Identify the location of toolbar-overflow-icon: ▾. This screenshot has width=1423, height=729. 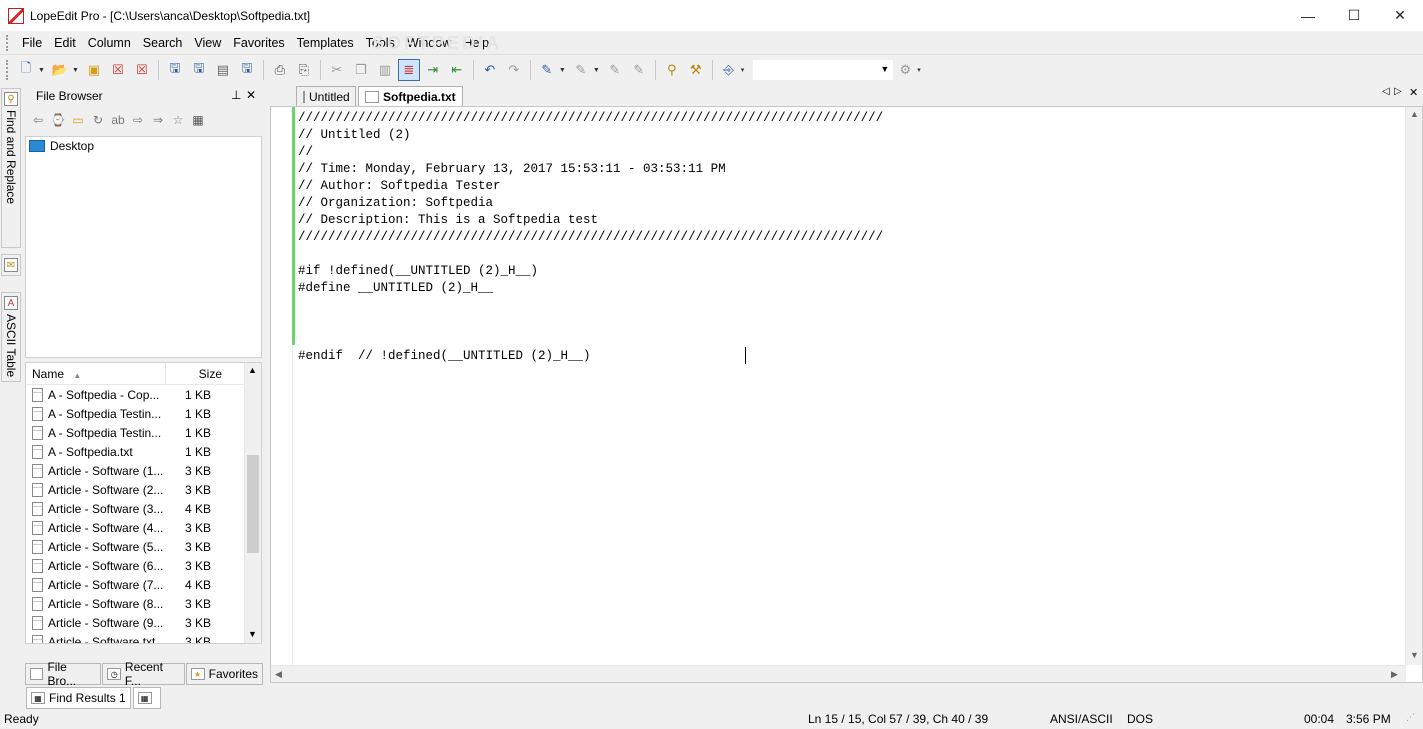
(743, 70).